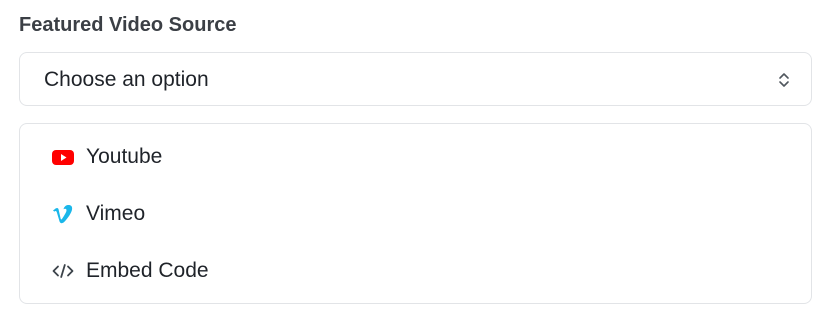  Describe the element at coordinates (124, 156) in the screenshot. I see `option-label: Youtube` at that location.